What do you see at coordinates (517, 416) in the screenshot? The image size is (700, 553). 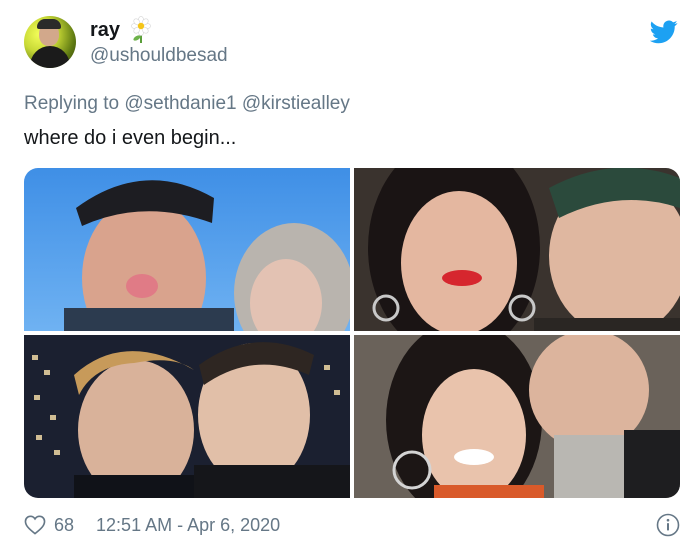 I see `photo-bottom-right` at bounding box center [517, 416].